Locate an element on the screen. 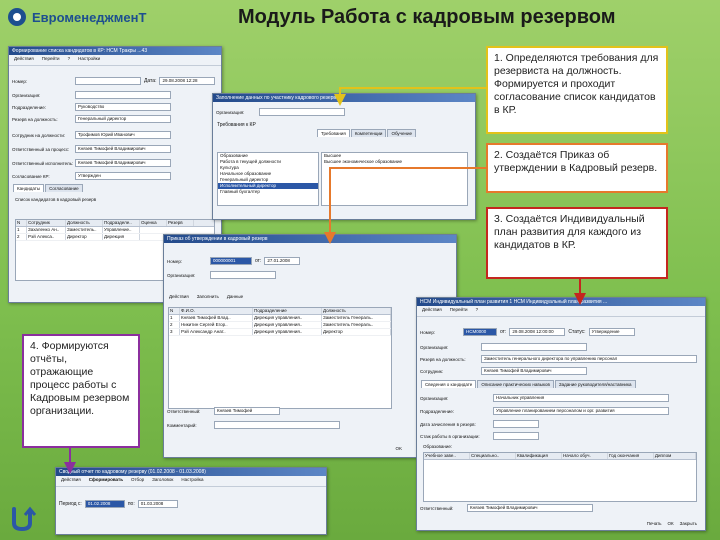 The image size is (720, 540). period-from-field: 01.02.2008 is located at coordinates (104, 504).